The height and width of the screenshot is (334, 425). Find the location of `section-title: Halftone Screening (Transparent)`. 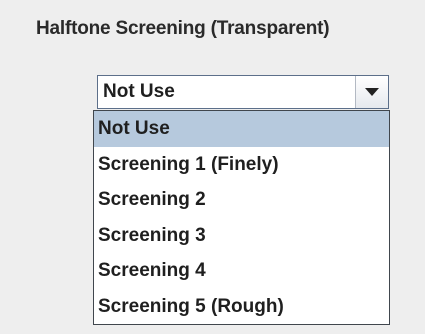

section-title: Halftone Screening (Transparent) is located at coordinates (183, 28).